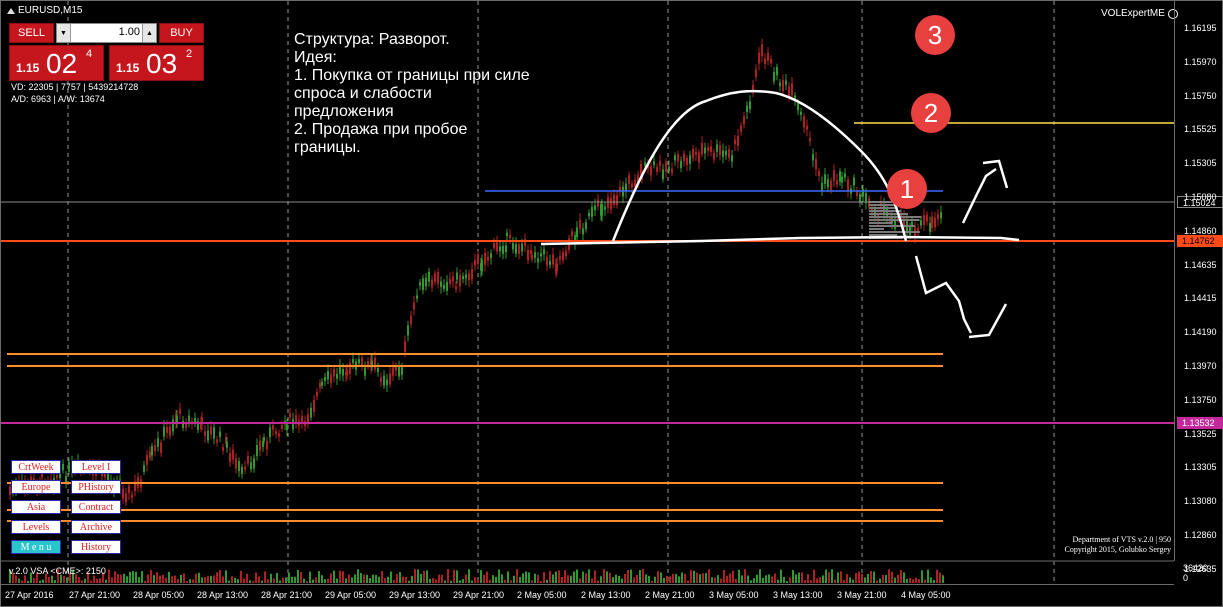 The image size is (1223, 607). I want to click on expert-advisor-label: VOLExpertME, so click(1139, 13).